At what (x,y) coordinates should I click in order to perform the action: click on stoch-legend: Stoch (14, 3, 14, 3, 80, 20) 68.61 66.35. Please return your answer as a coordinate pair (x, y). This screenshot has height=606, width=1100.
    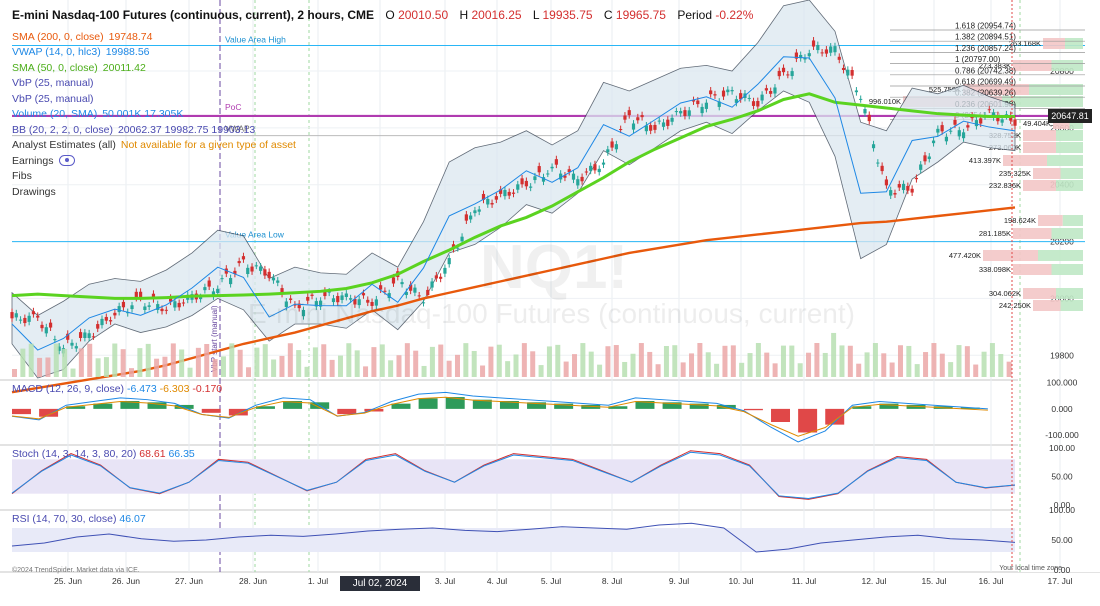
    Looking at the image, I should click on (103, 454).